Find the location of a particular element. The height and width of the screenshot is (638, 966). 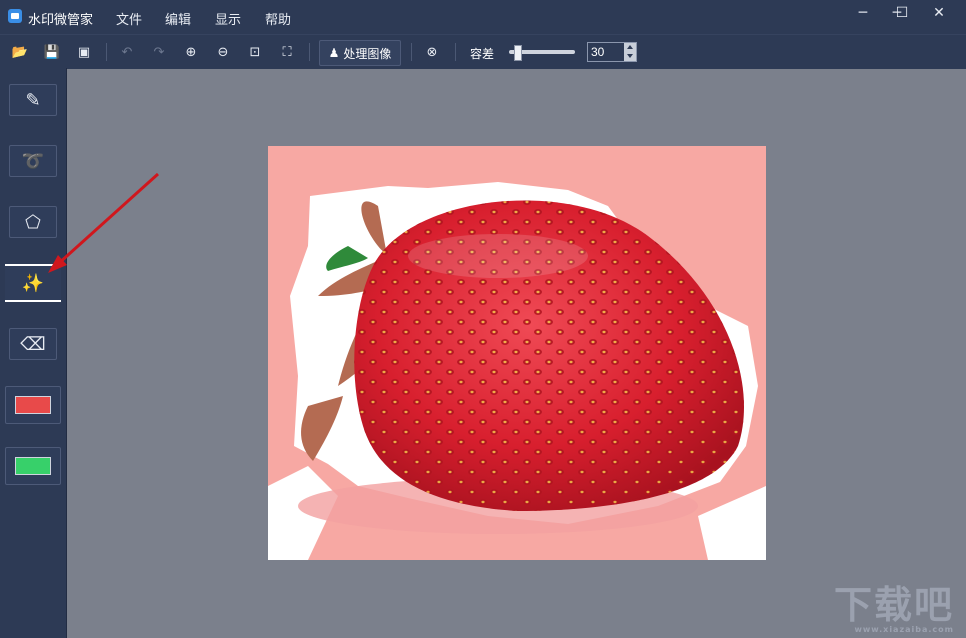

process-image-button: ♟ 处理图像 is located at coordinates (360, 53).